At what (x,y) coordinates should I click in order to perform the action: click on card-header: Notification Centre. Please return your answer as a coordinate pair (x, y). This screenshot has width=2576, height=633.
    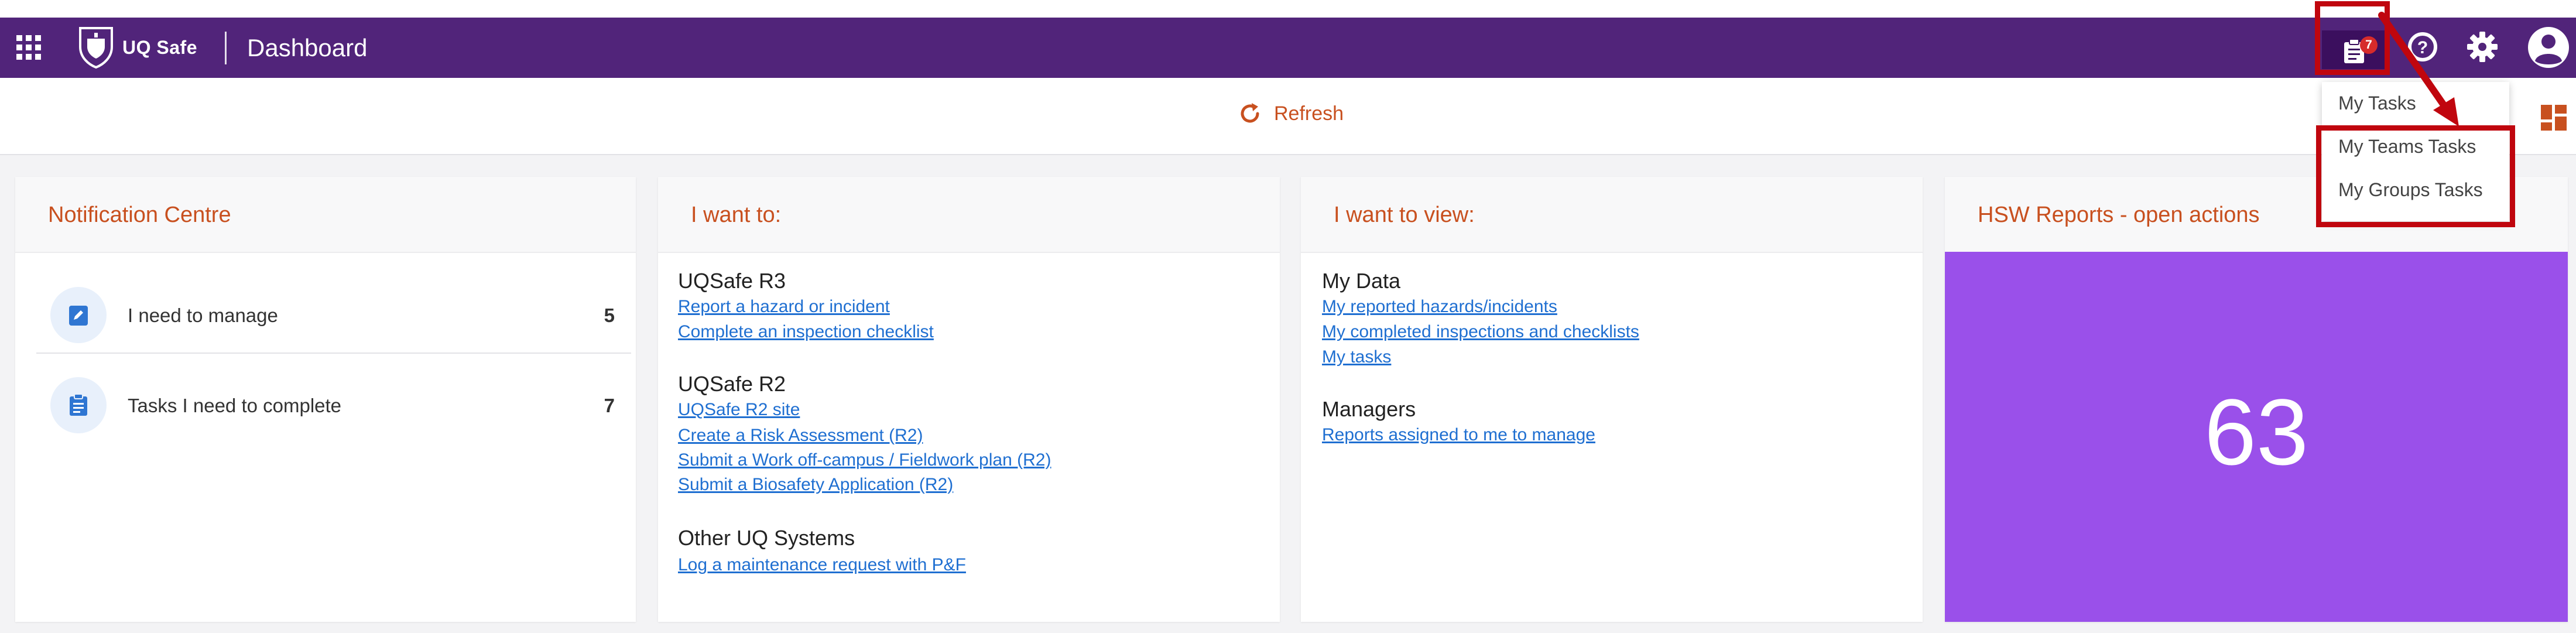
    Looking at the image, I should click on (325, 215).